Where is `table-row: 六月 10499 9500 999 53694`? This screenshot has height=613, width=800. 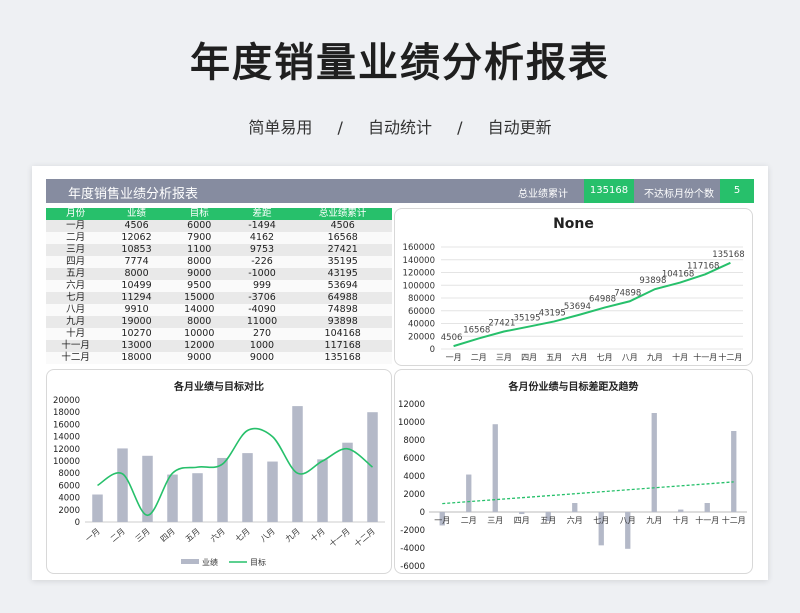
table-row: 六月 10499 9500 999 53694 is located at coordinates (219, 286).